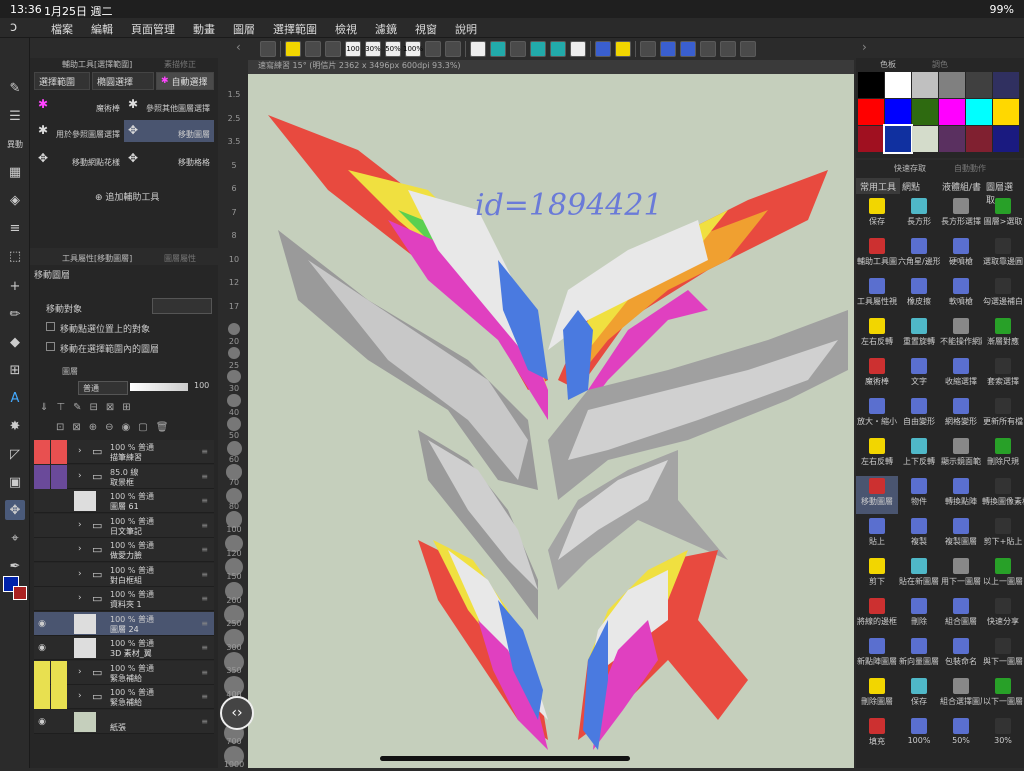 The height and width of the screenshot is (771, 1024). I want to click on eyedrop-tool-icon: ✒, so click(15, 566).